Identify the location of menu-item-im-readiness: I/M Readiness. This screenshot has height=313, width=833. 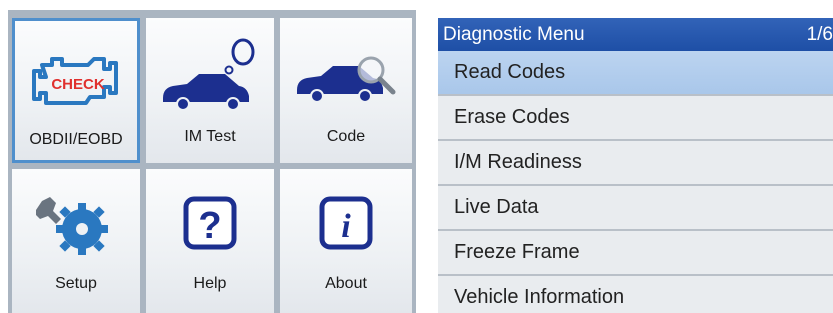
(635, 163).